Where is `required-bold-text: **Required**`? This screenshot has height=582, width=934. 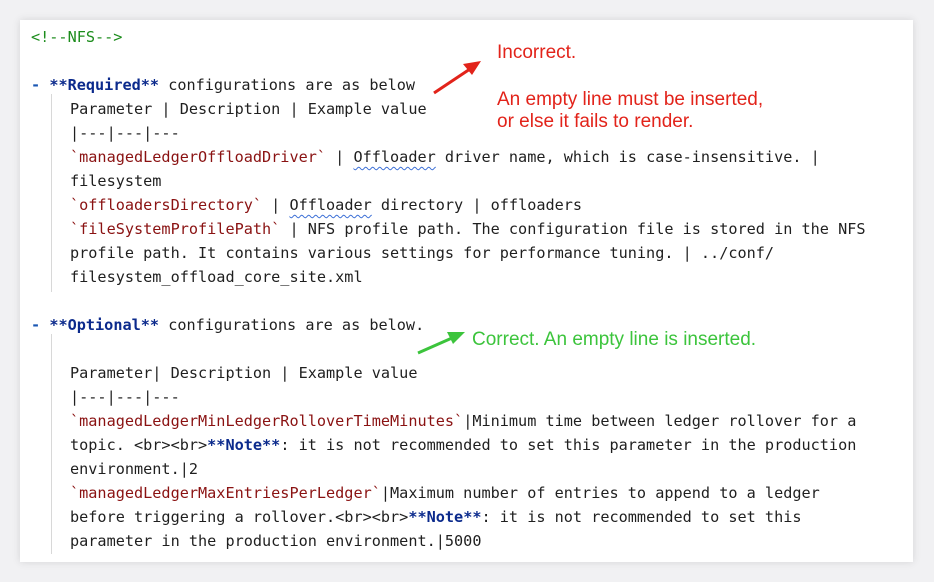 required-bold-text: **Required** is located at coordinates (104, 85).